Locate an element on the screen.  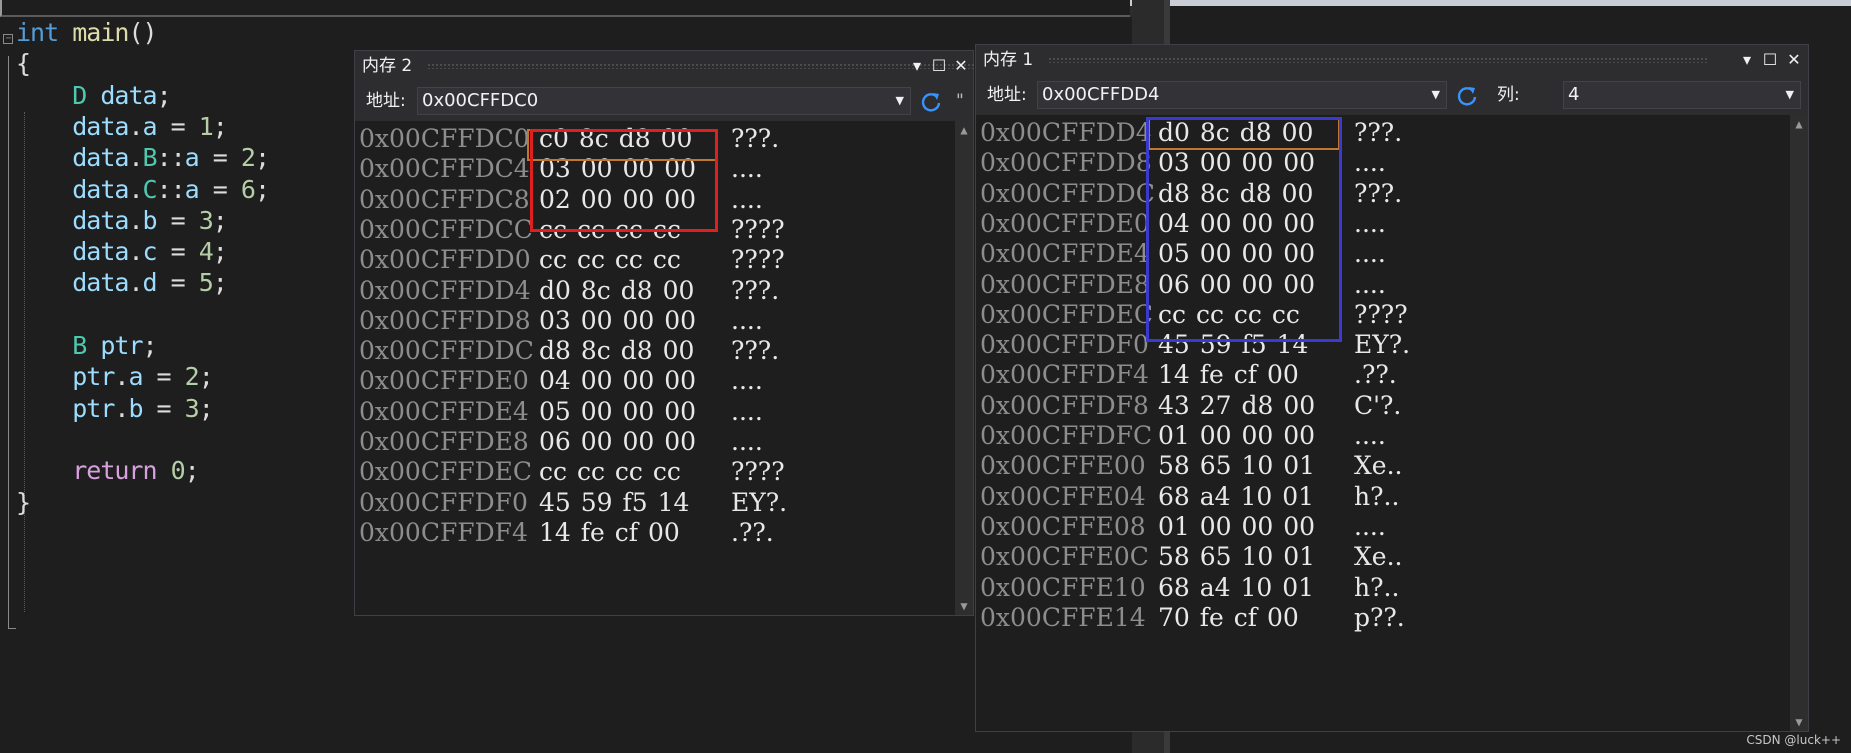
code-token: c is located at coordinates (150, 252).